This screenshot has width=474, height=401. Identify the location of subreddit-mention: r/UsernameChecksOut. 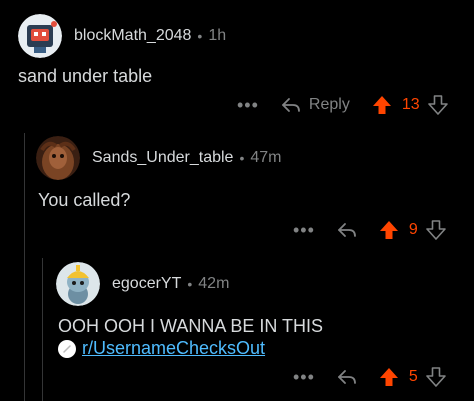
(161, 348).